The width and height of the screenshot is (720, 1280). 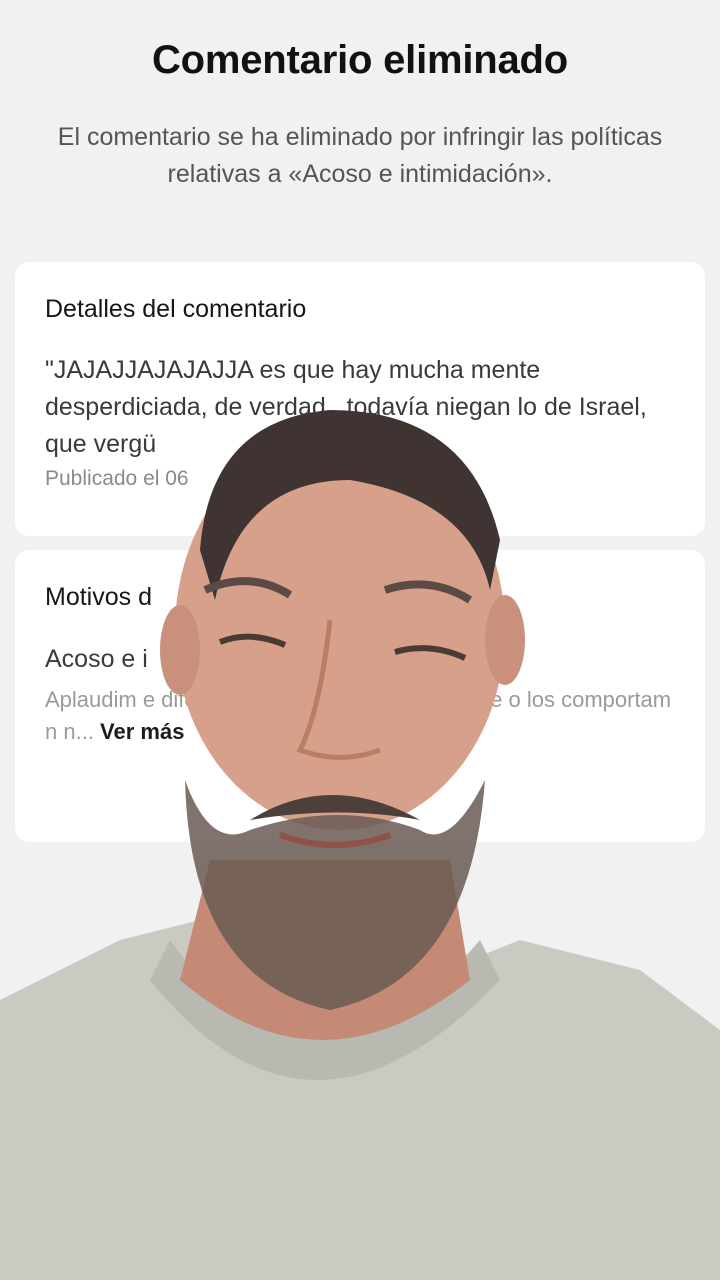 What do you see at coordinates (360, 60) in the screenshot?
I see `page-title: Comentario eliminado` at bounding box center [360, 60].